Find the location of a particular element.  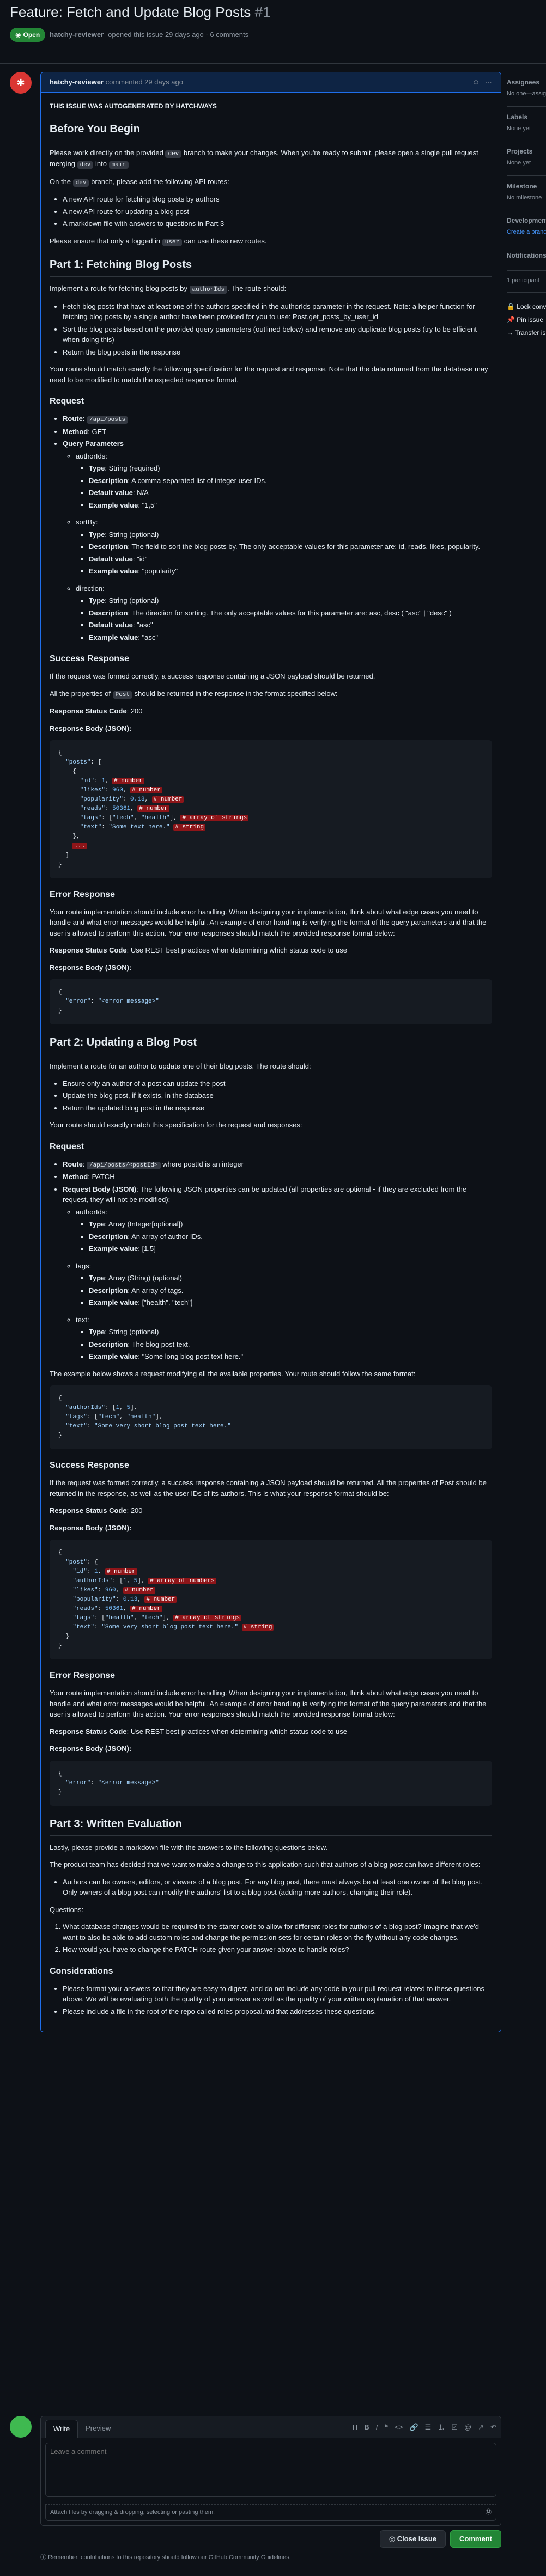

comment-time: commented 29 days ago is located at coordinates (144, 82).